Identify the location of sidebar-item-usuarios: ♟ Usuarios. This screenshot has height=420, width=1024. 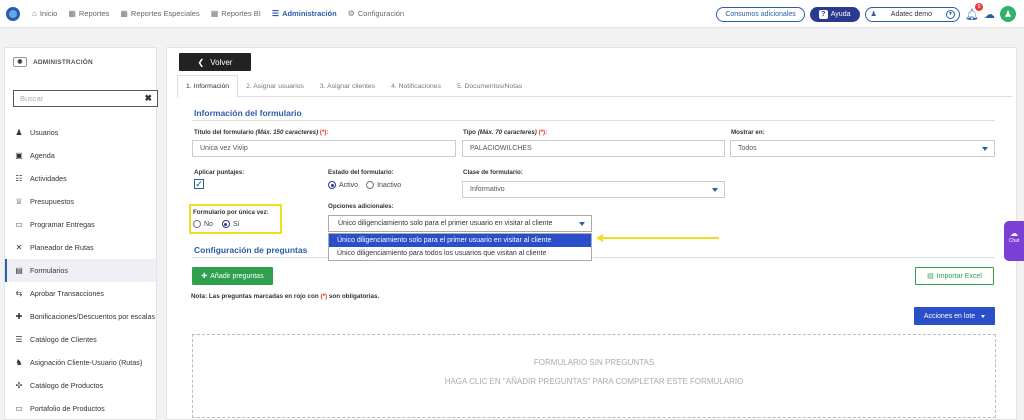
(80, 132).